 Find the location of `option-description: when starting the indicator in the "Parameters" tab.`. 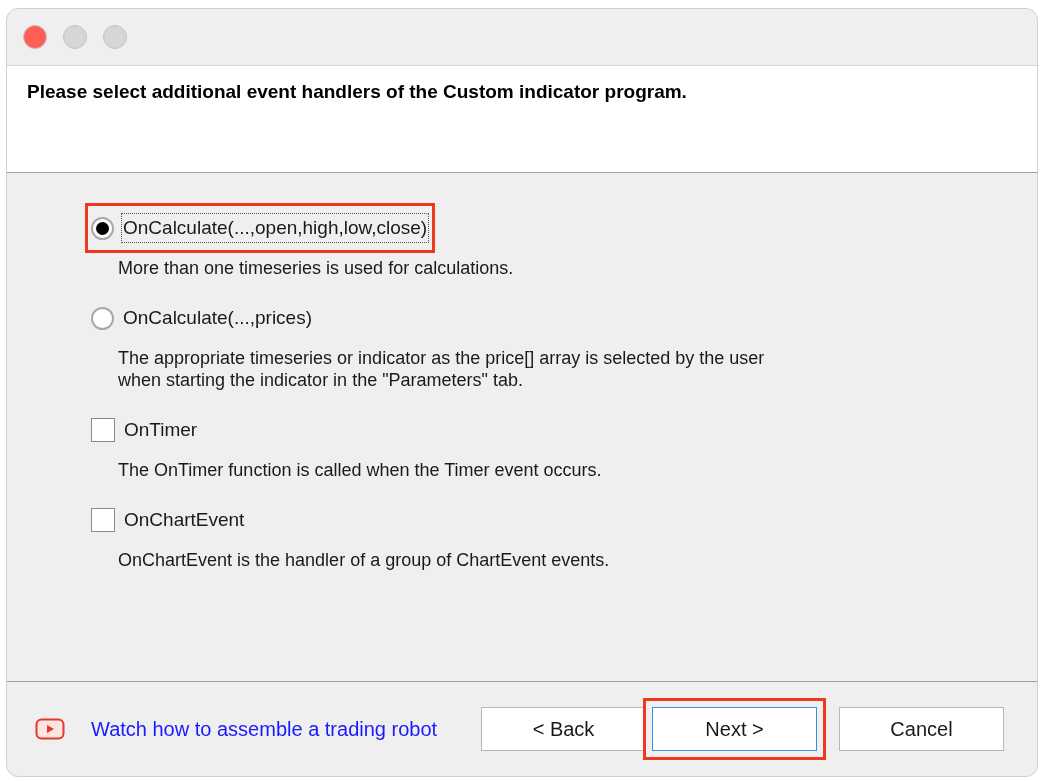

option-description: when starting the indicator in the "Parameters" tab. is located at coordinates (321, 380).